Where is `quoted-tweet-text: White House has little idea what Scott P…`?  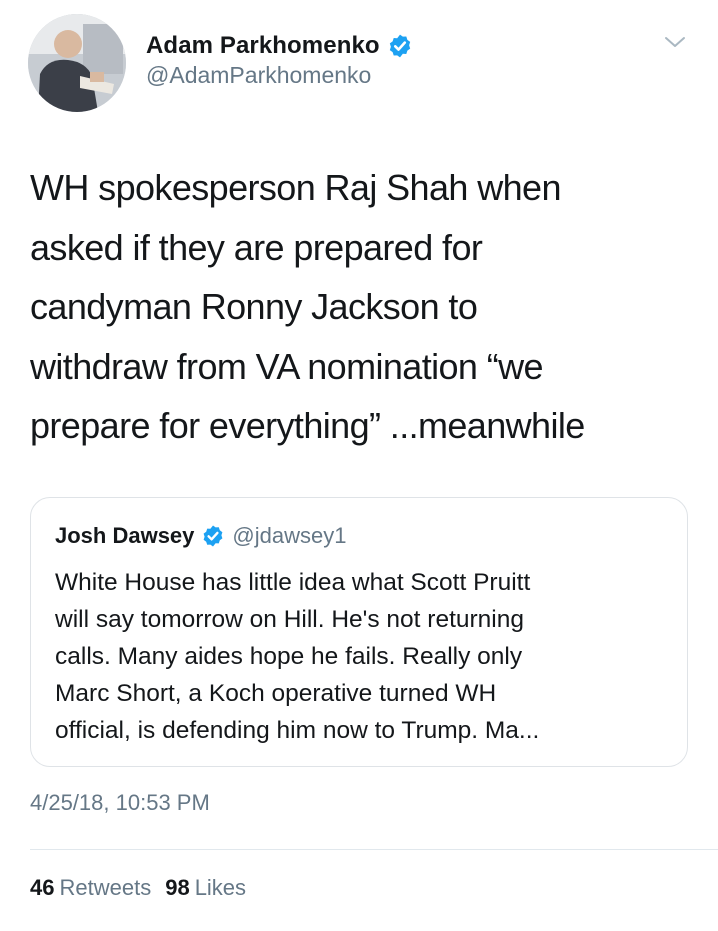
quoted-tweet-text: White House has little idea what Scott P… is located at coordinates (297, 656).